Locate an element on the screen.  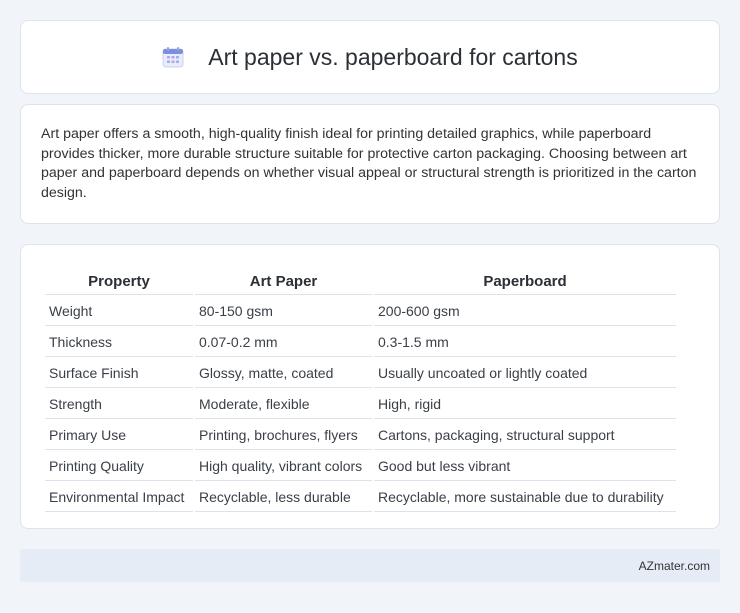
table-cell-property: Surface Finish is located at coordinates (119, 373).